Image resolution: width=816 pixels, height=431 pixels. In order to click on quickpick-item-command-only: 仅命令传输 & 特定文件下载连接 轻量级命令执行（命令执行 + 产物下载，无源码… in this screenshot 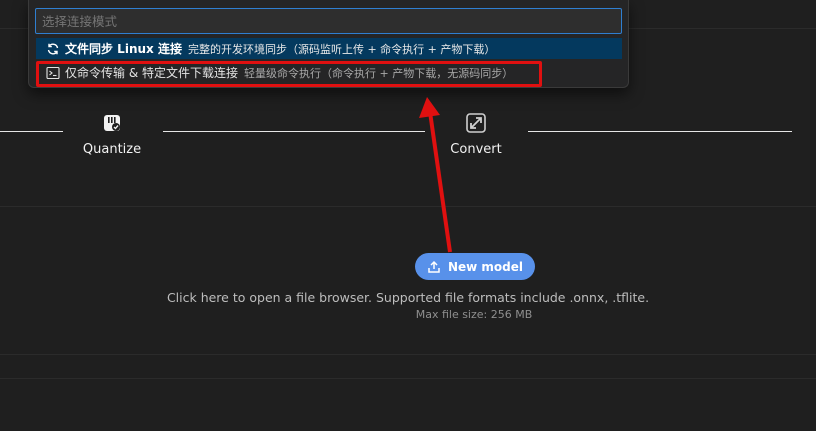, I will do `click(329, 72)`.